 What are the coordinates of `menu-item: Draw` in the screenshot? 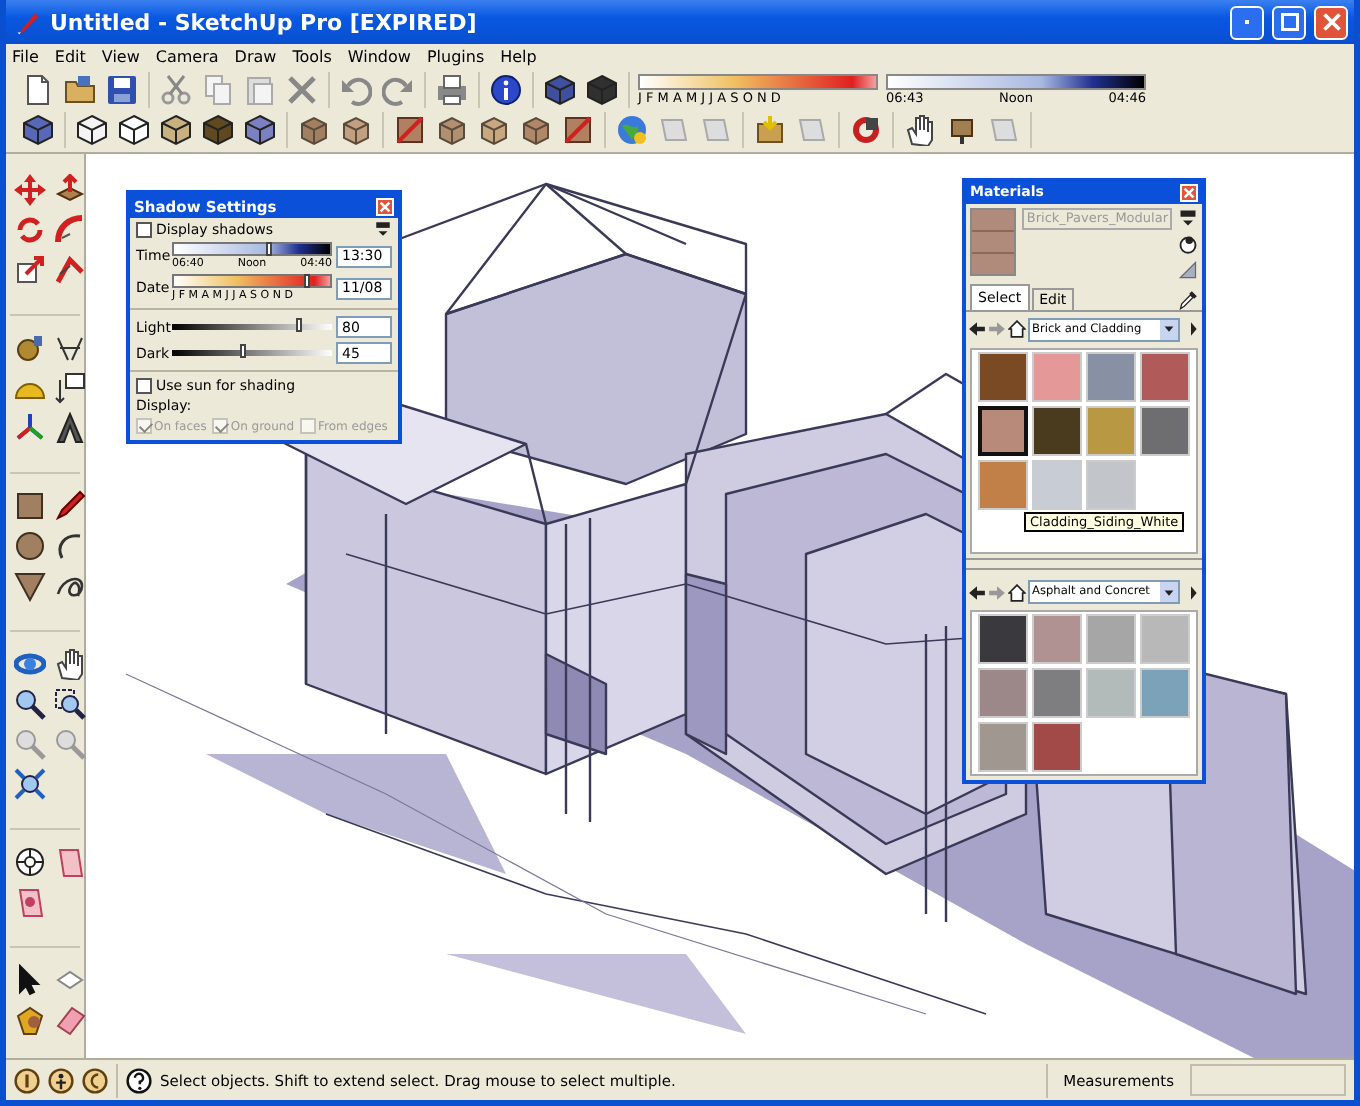 It's located at (255, 56).